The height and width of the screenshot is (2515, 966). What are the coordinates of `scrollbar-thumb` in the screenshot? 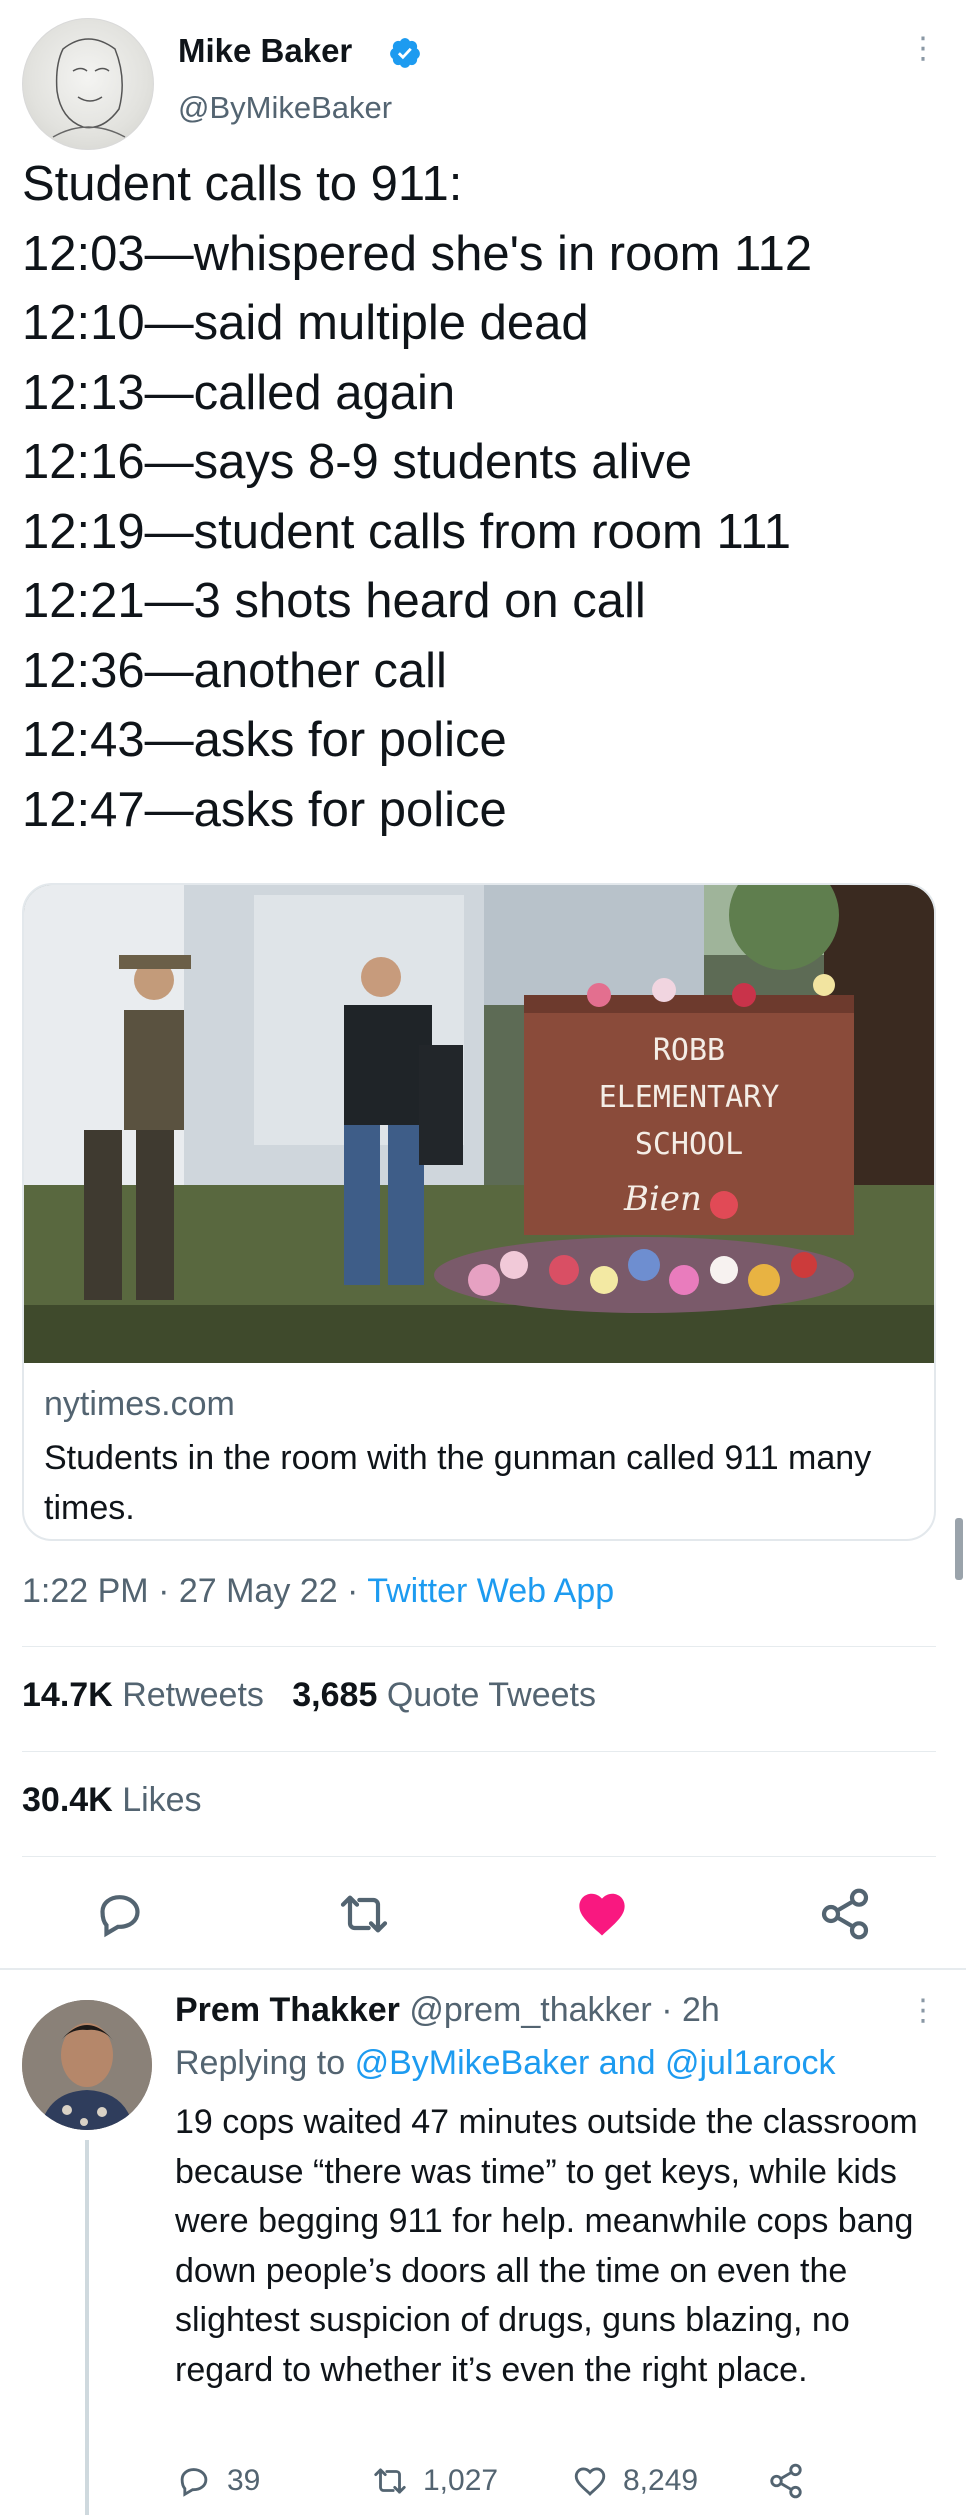 It's located at (959, 1549).